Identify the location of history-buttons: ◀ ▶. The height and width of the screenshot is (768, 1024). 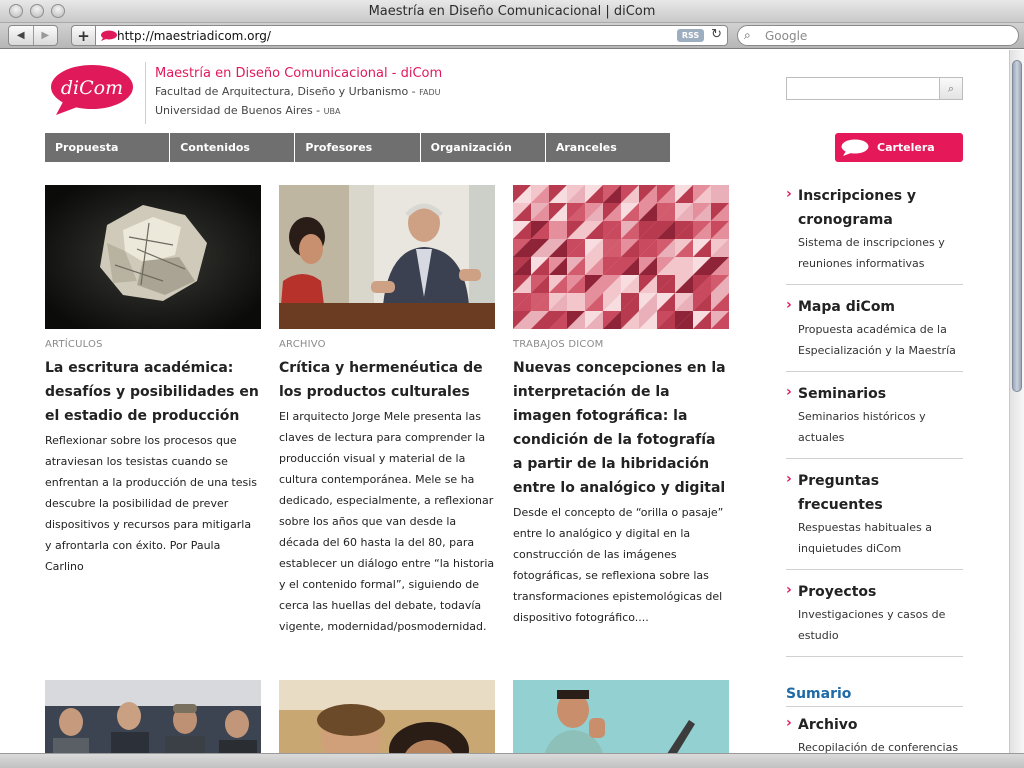
(33, 35).